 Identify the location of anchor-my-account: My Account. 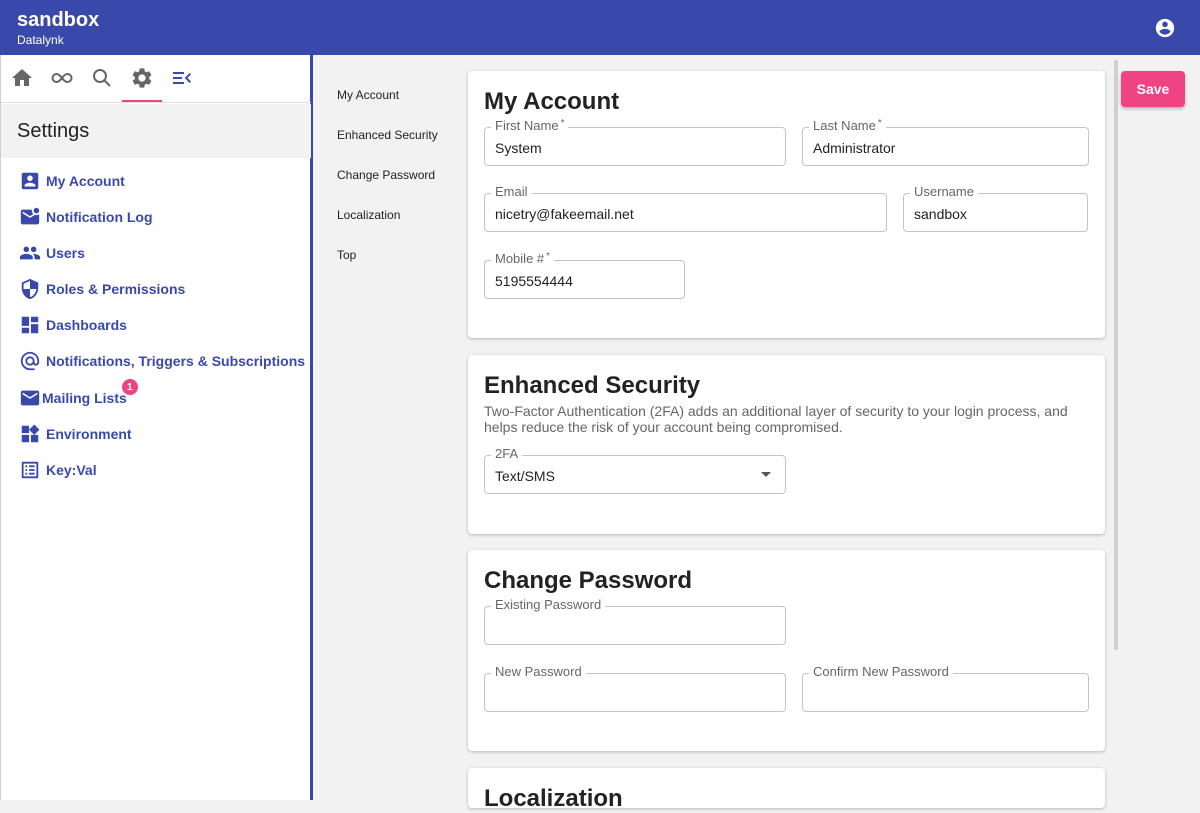
(368, 95).